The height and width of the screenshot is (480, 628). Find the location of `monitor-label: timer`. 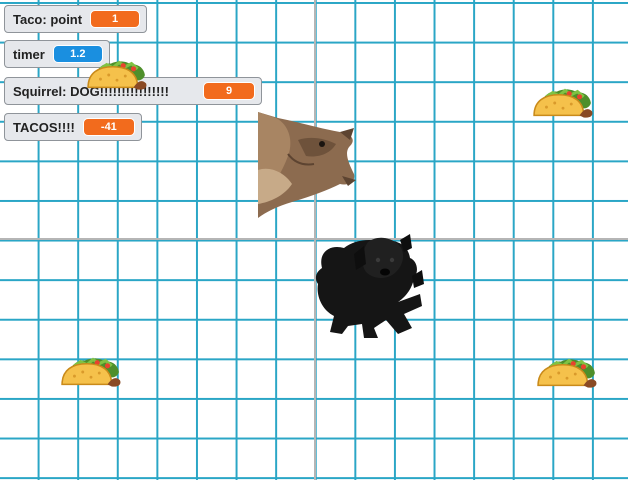

monitor-label: timer is located at coordinates (29, 54).